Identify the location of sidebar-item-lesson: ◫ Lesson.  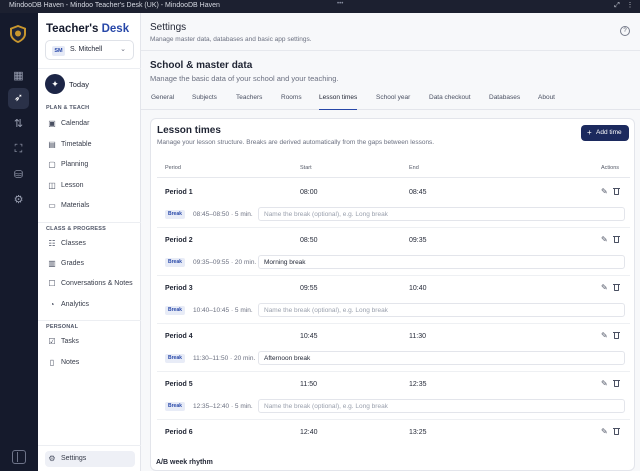
(90, 186).